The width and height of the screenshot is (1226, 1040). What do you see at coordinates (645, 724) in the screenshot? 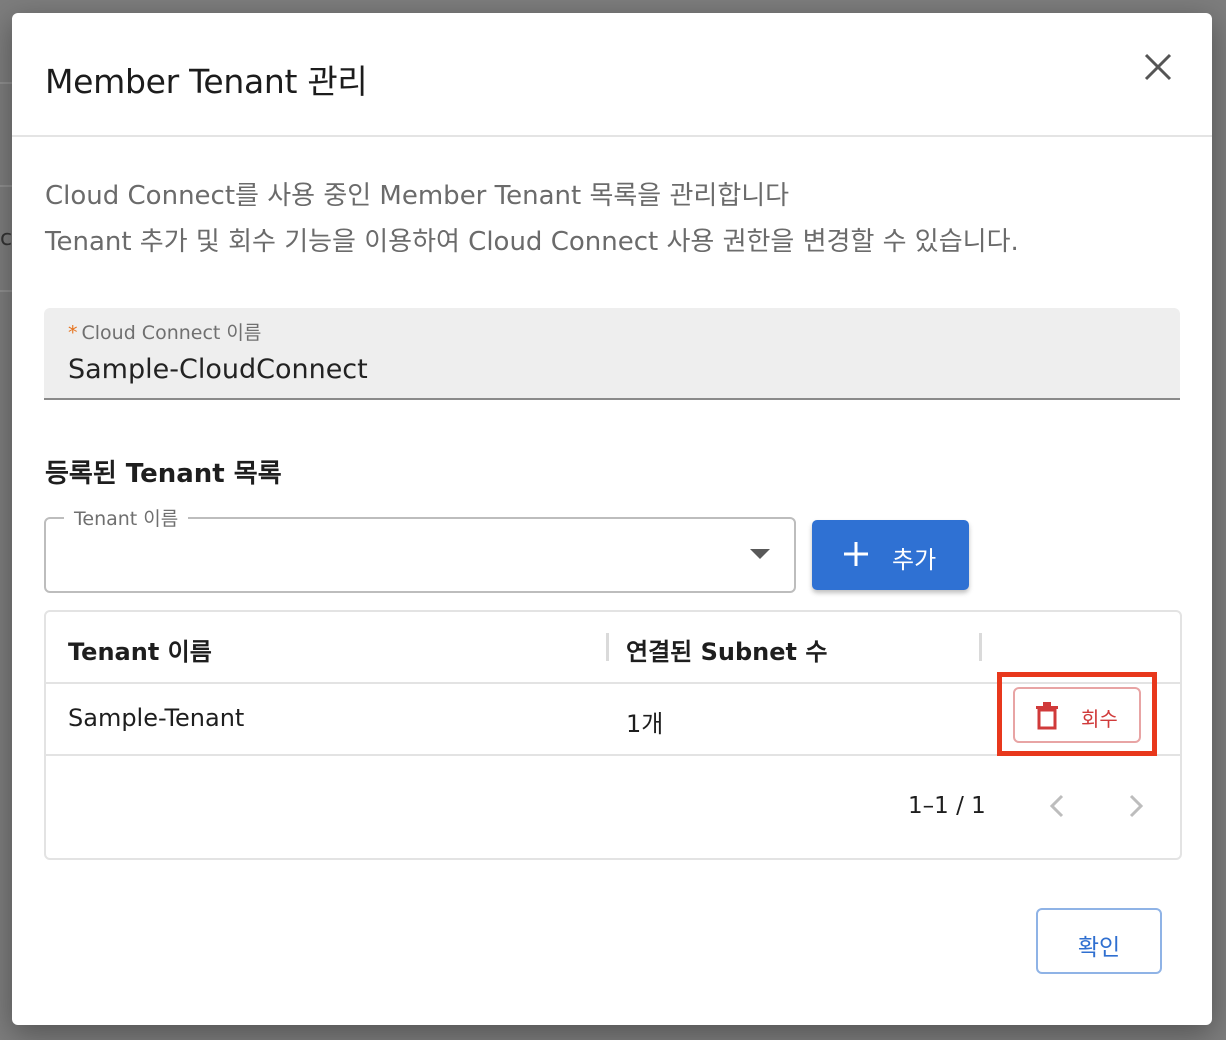
I see `subnet-count-cell: 1개` at bounding box center [645, 724].